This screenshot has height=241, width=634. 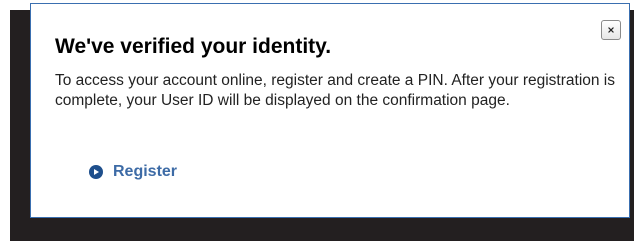 What do you see at coordinates (96, 172) in the screenshot?
I see `play-circle-icon` at bounding box center [96, 172].